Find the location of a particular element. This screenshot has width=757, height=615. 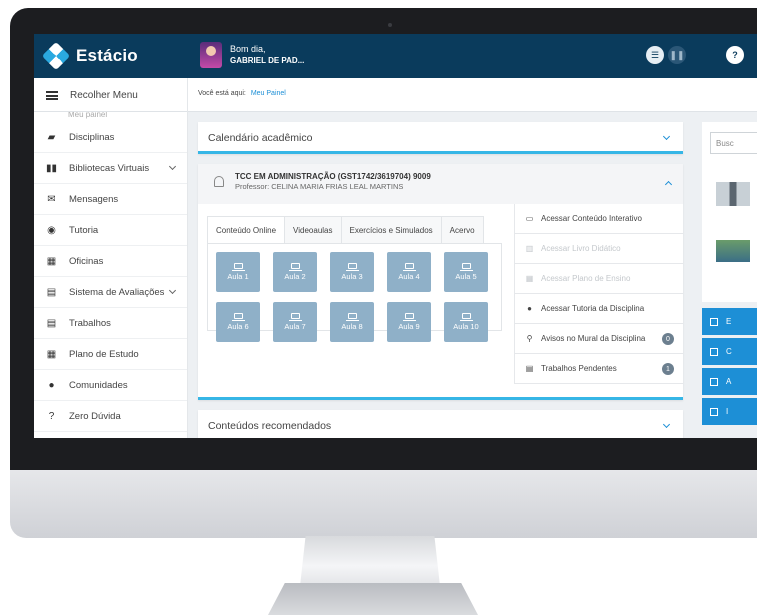

lesson-label: Aula 9 is located at coordinates (409, 326).